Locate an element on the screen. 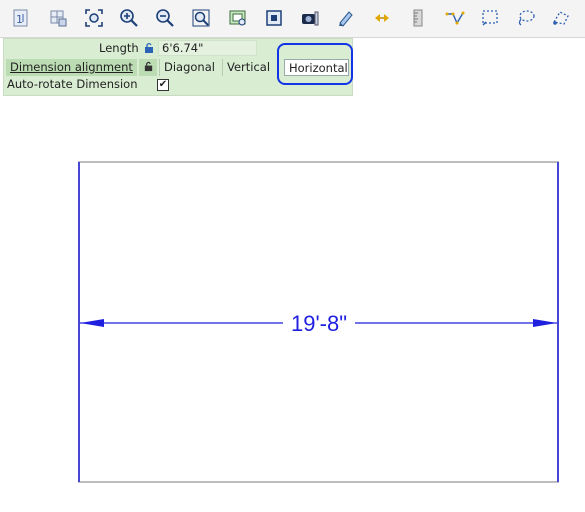 The height and width of the screenshot is (512, 585). arrowhead-right is located at coordinates (545, 323).